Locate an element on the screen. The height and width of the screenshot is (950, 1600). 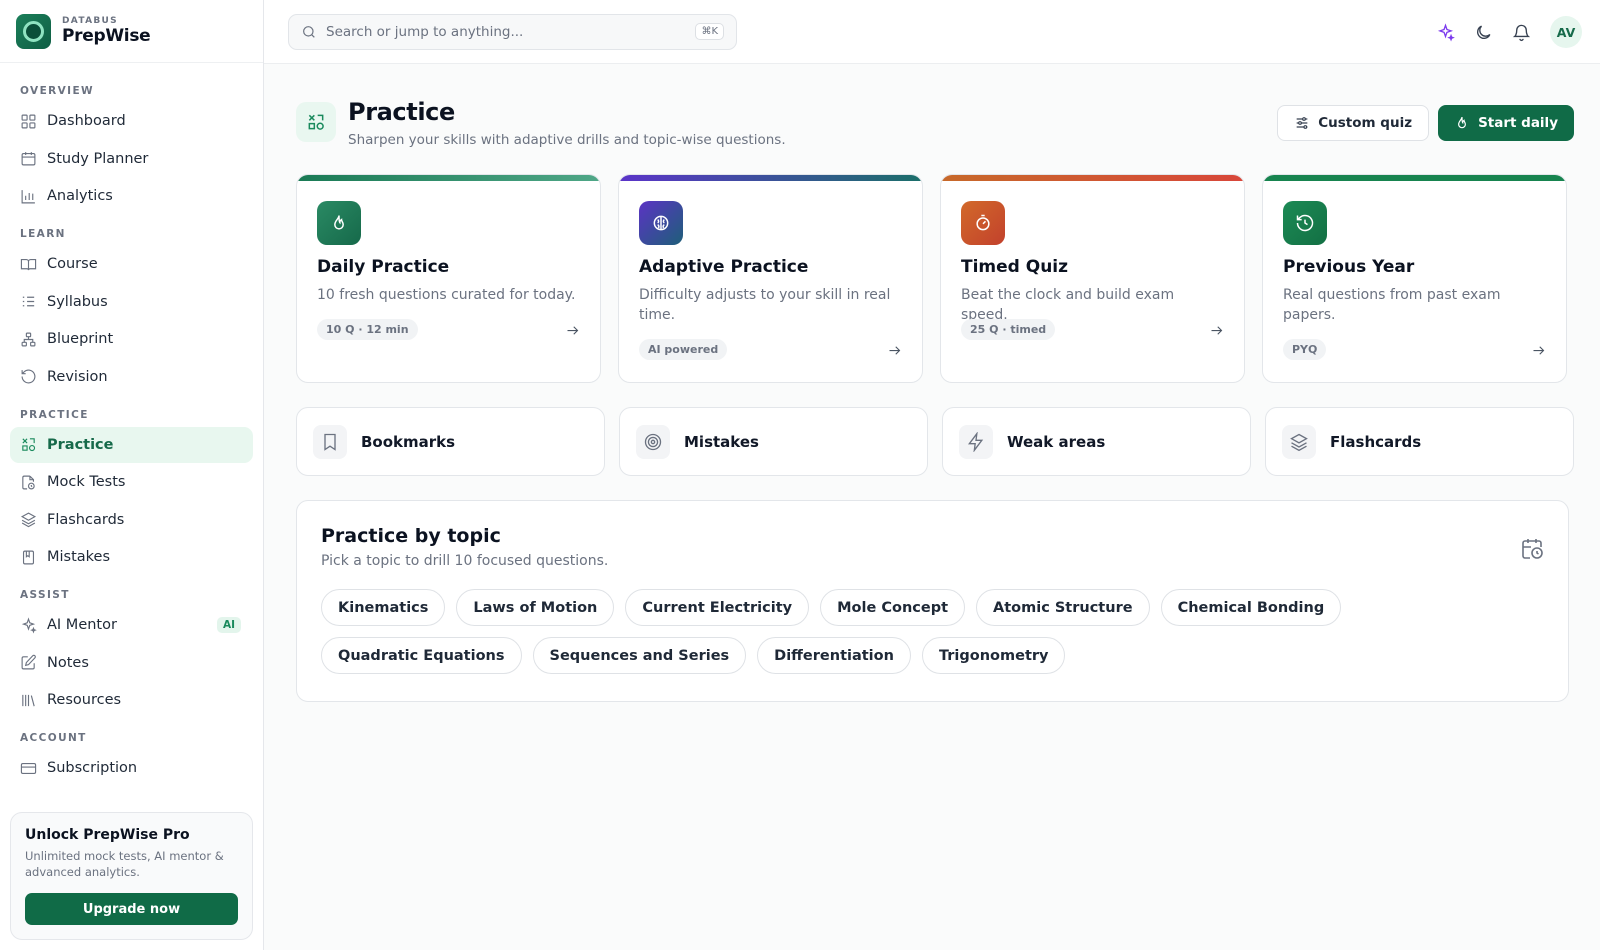
rotate-icon is located at coordinates (28, 376).